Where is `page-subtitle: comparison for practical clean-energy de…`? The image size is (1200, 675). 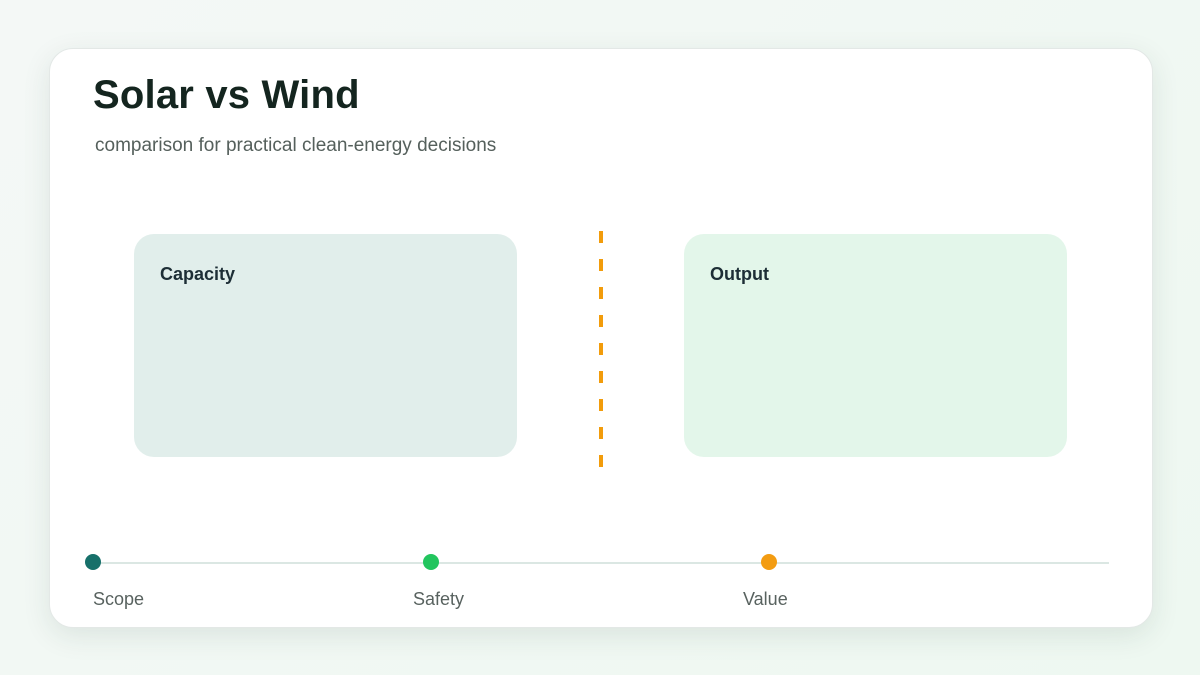 page-subtitle: comparison for practical clean-energy de… is located at coordinates (296, 145).